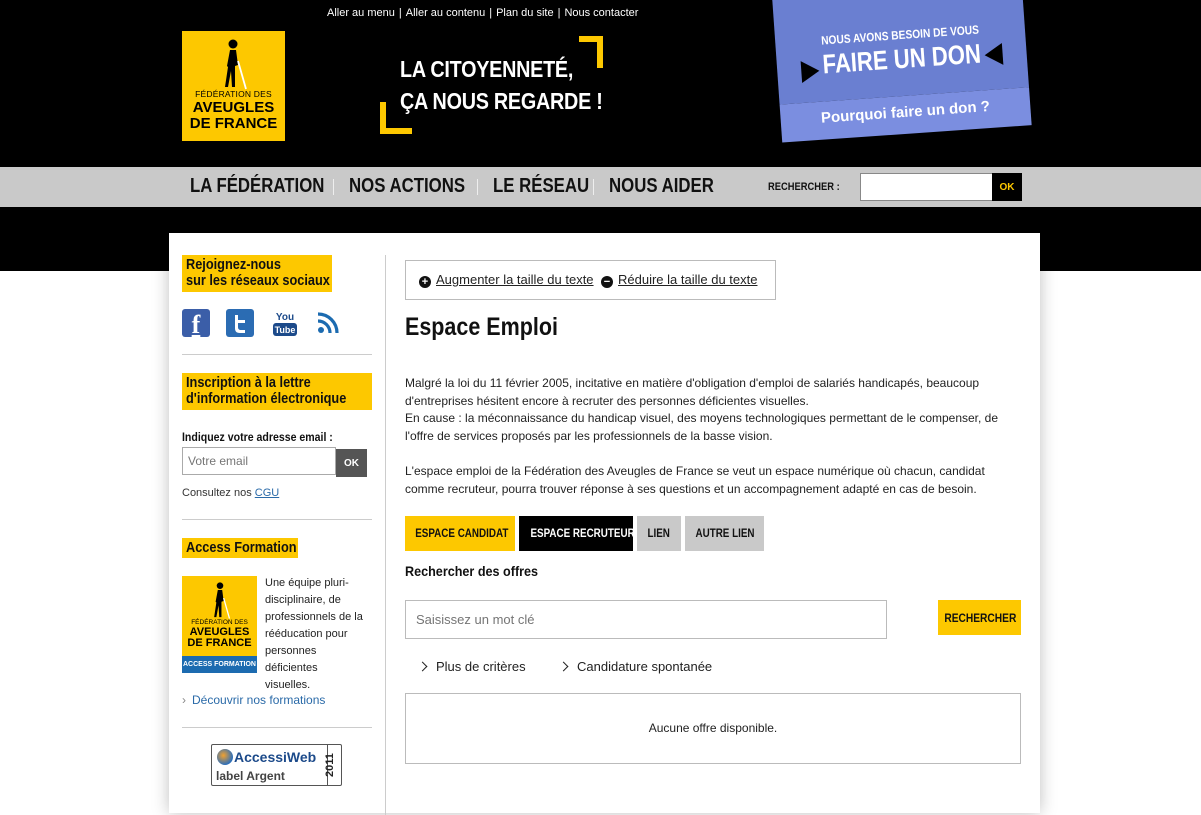 The image size is (1201, 815). Describe the element at coordinates (258, 280) in the screenshot. I see `social-title-line-2: sur les réseaux sociaux` at that location.